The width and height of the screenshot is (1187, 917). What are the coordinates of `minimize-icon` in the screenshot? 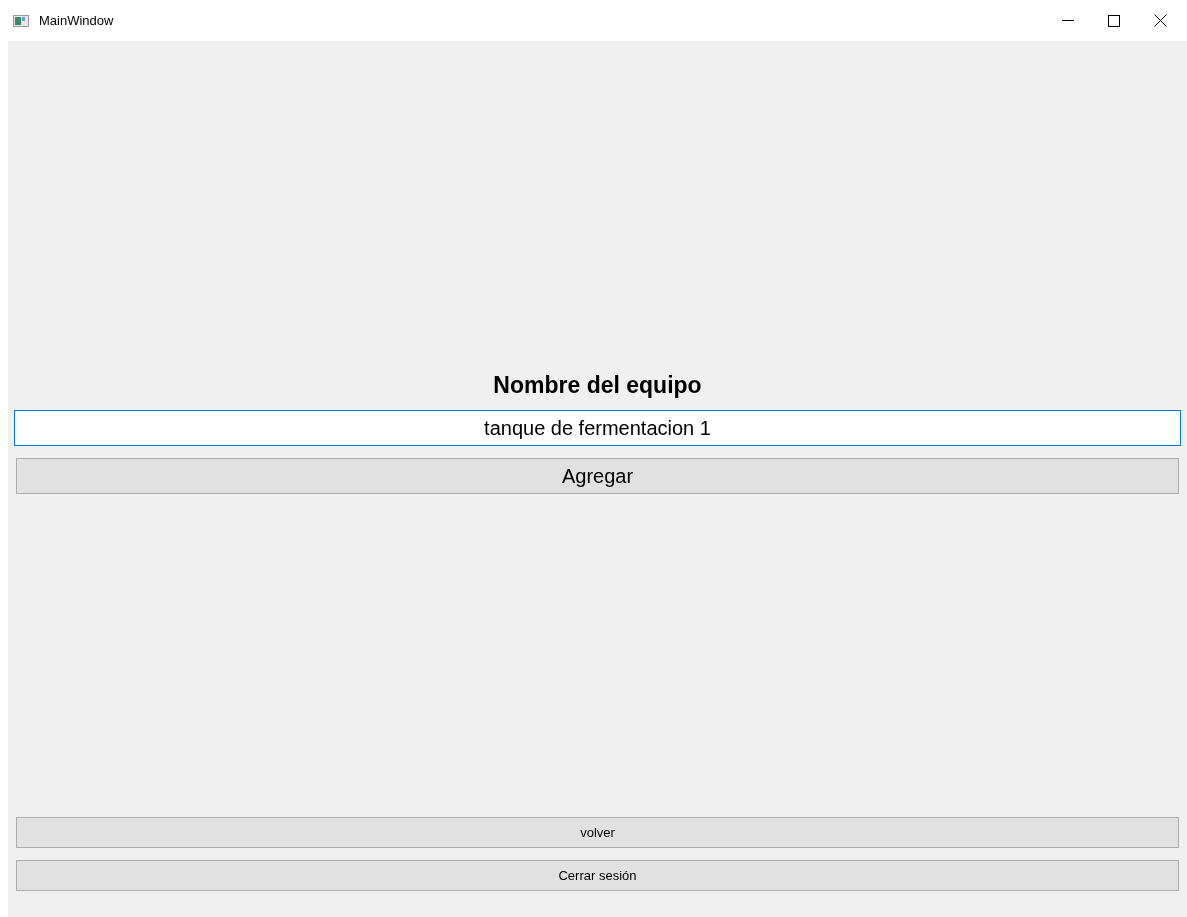 It's located at (1068, 20).